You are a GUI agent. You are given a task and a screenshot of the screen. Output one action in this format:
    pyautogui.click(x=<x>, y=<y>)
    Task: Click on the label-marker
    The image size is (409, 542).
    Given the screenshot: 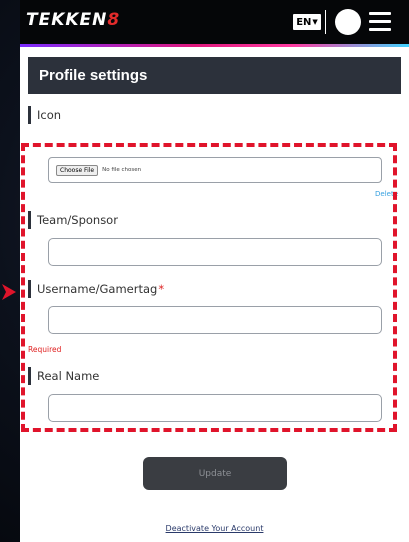 What is the action you would take?
    pyautogui.click(x=29, y=115)
    